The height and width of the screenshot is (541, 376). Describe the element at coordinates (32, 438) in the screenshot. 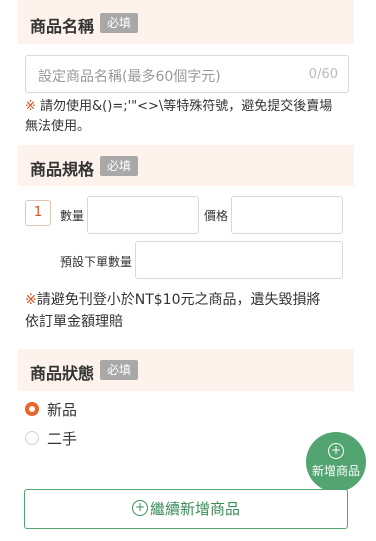

I see `radio-used` at that location.